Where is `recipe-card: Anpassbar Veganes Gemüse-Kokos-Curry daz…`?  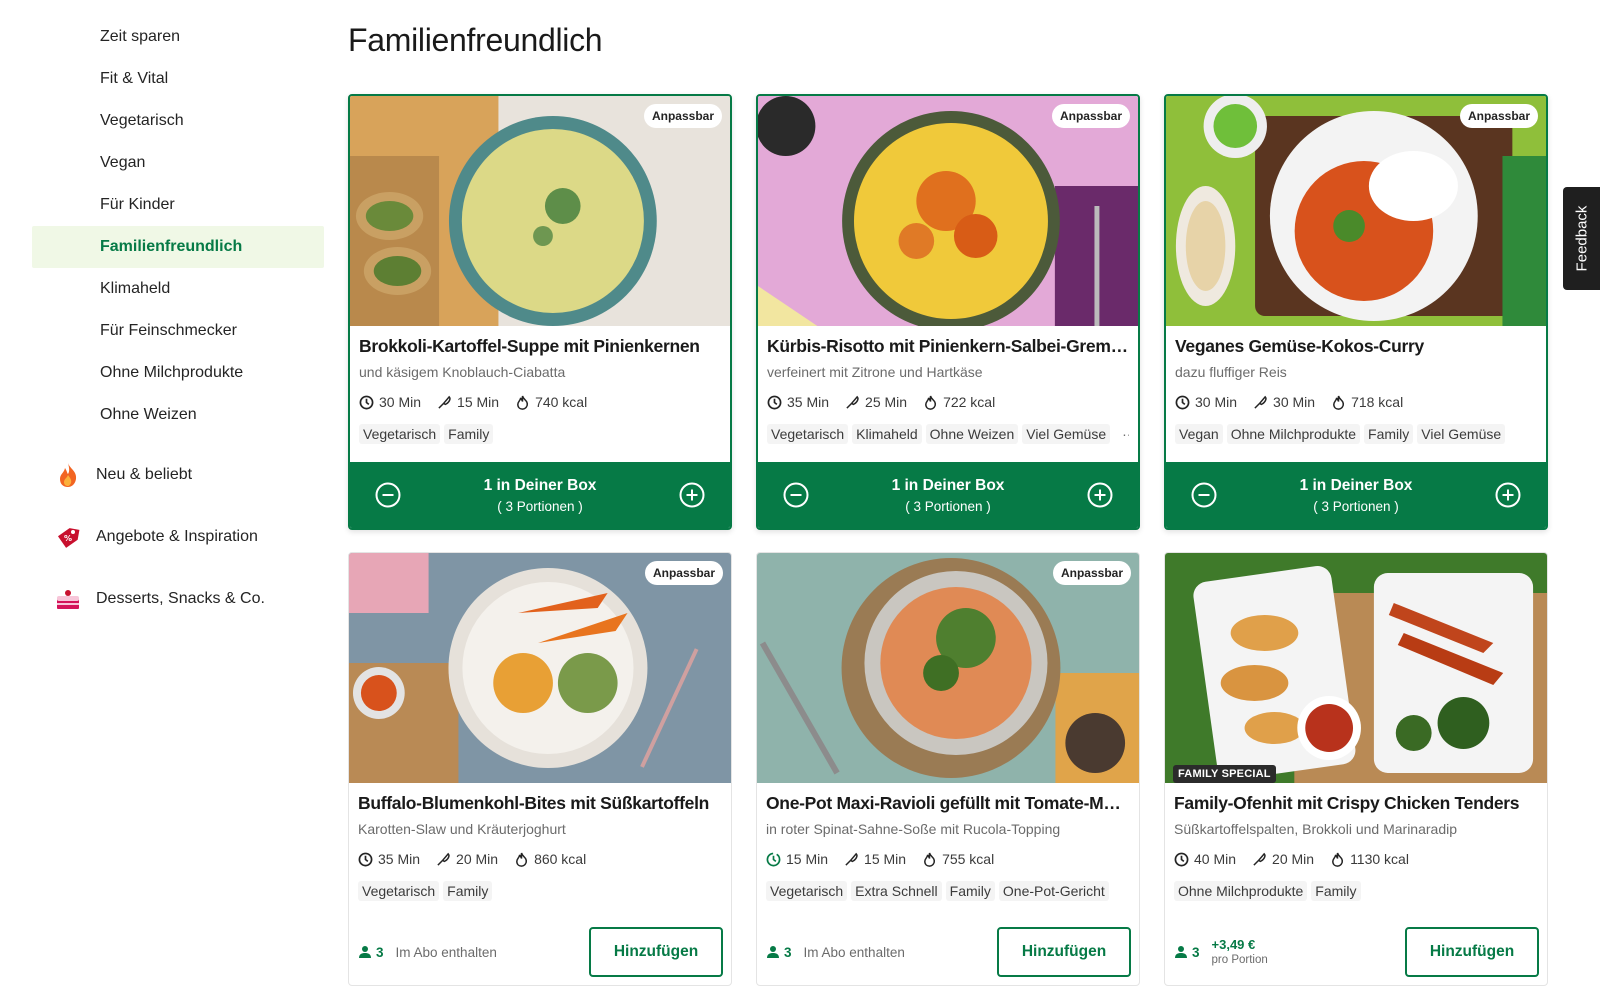 recipe-card: Anpassbar Veganes Gemüse-Kokos-Curry daz… is located at coordinates (1356, 312).